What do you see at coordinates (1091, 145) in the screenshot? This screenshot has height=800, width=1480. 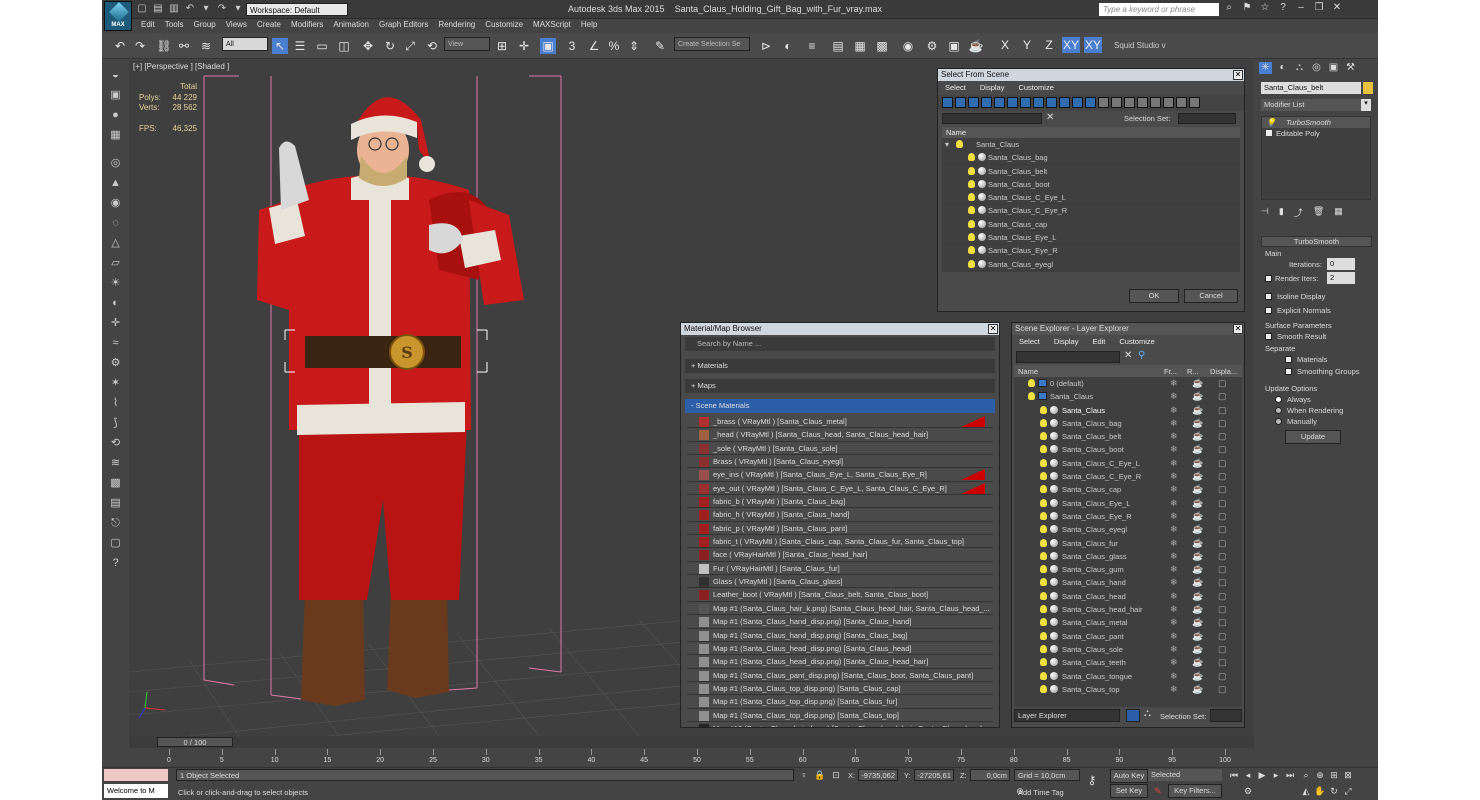 I see `tree-row: Santa_Claus ▾` at bounding box center [1091, 145].